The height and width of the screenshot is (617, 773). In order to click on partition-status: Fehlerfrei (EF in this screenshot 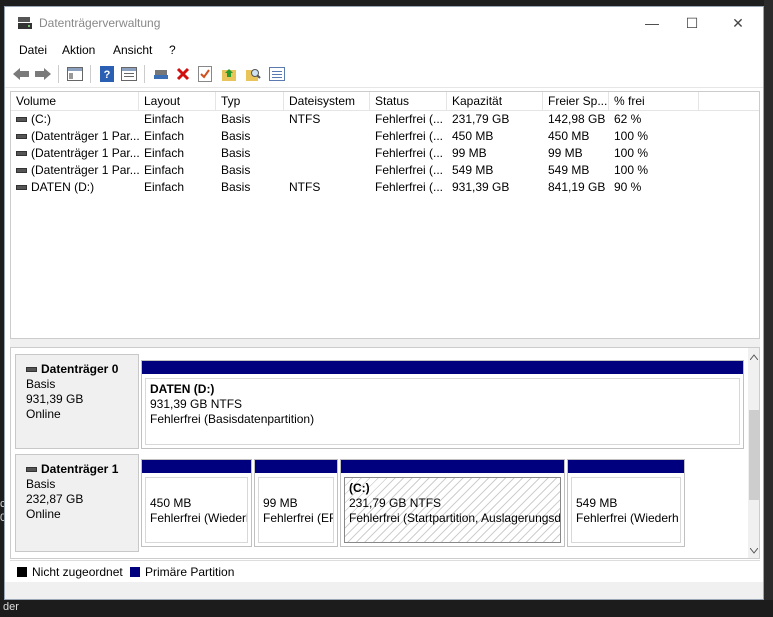, I will do `click(298, 518)`.